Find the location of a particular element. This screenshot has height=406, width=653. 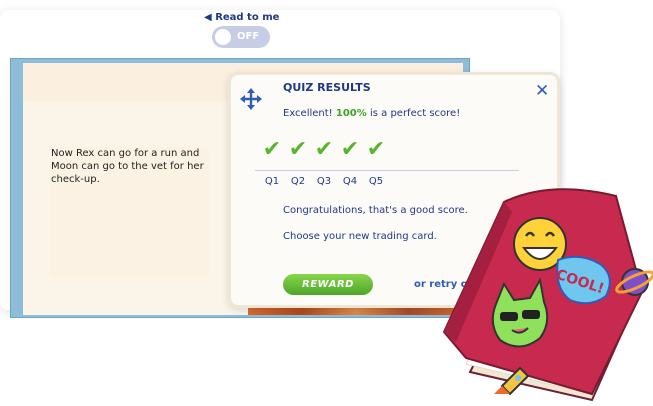

score-message: Excellent! 100% is a perfect score! is located at coordinates (371, 113).